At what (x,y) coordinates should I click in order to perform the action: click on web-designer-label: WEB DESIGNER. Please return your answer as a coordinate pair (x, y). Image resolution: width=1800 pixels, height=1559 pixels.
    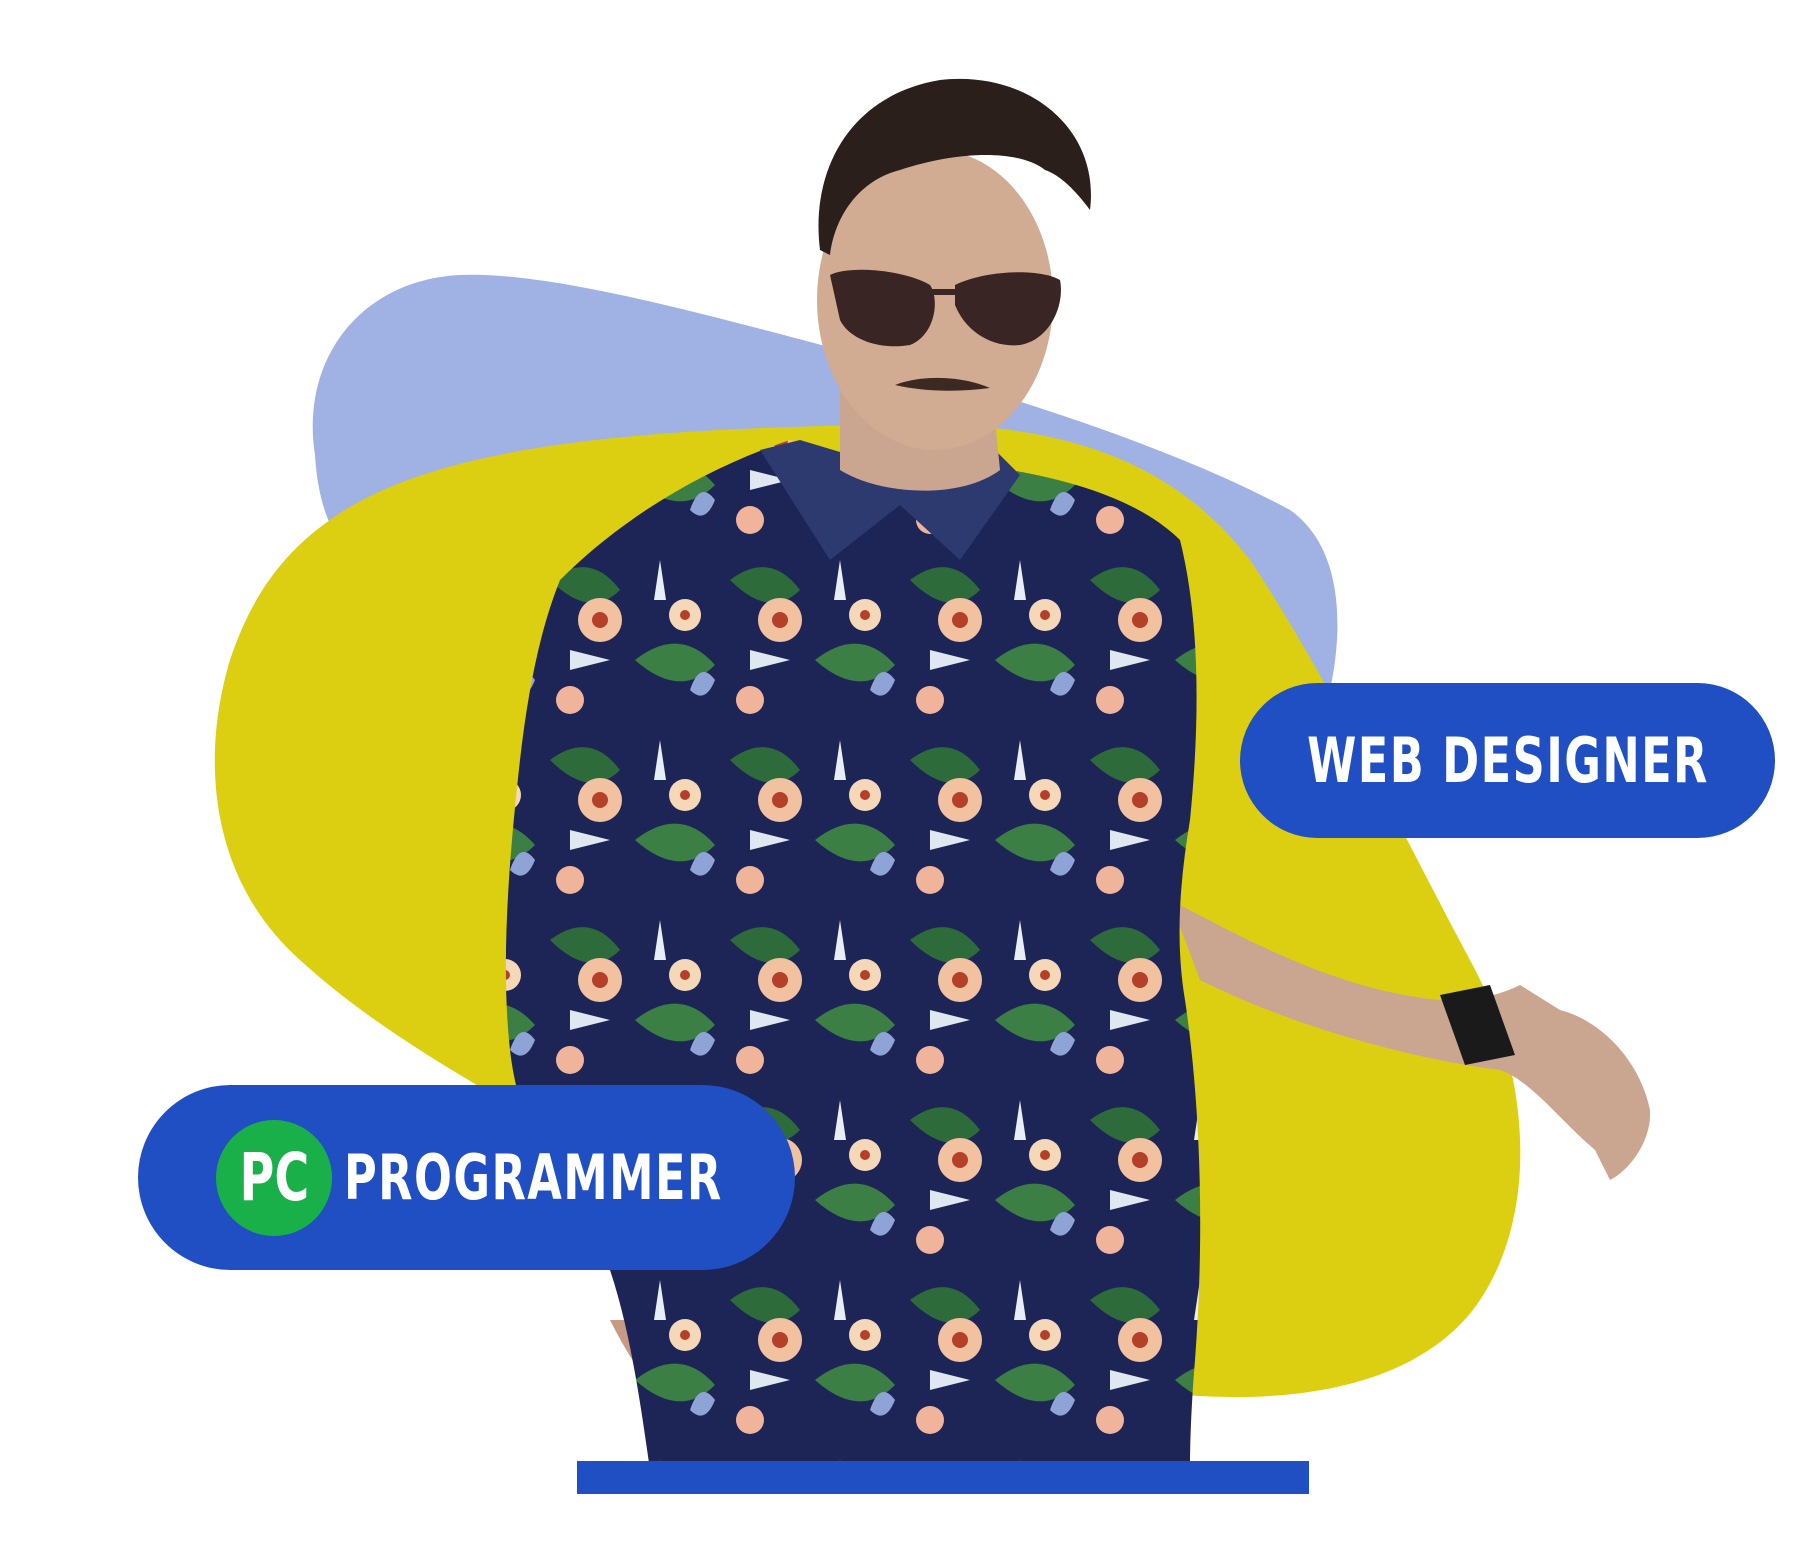
    Looking at the image, I should click on (1507, 760).